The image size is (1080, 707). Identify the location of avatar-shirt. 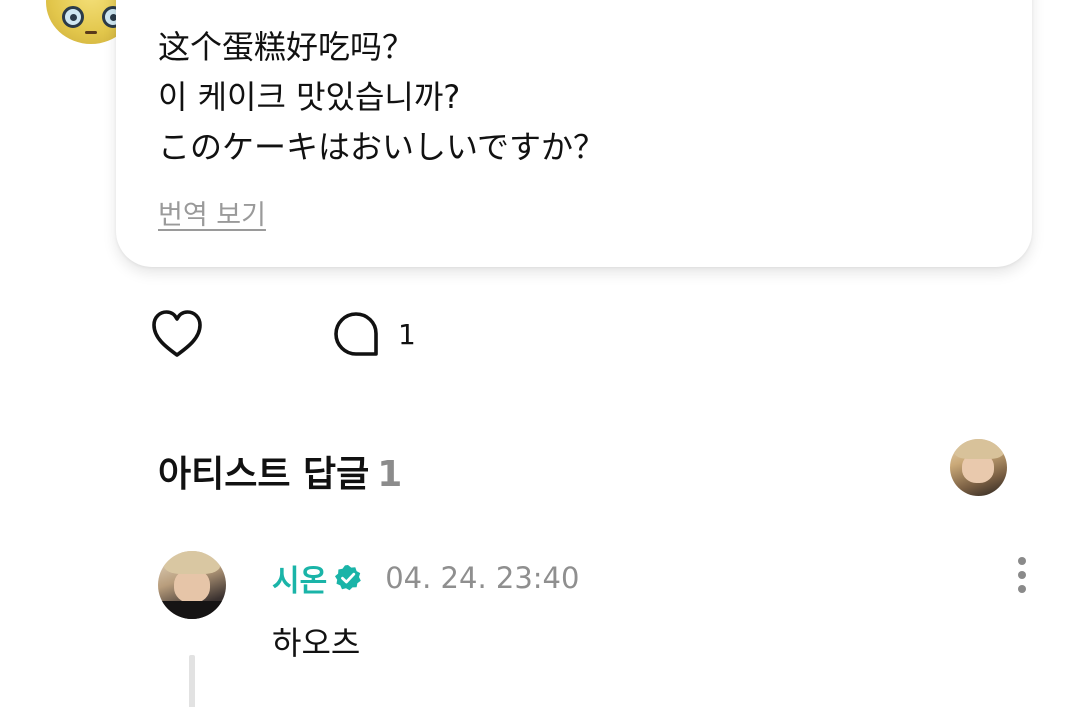
(192, 610).